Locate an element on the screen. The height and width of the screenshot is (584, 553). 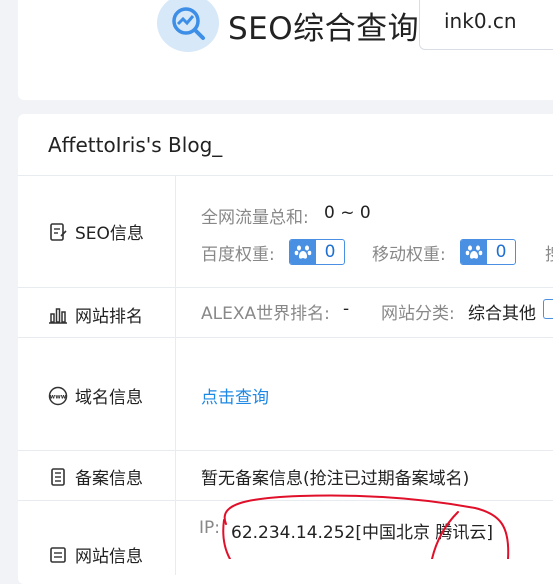
mobile-weight-badge: 0 is located at coordinates (488, 252).